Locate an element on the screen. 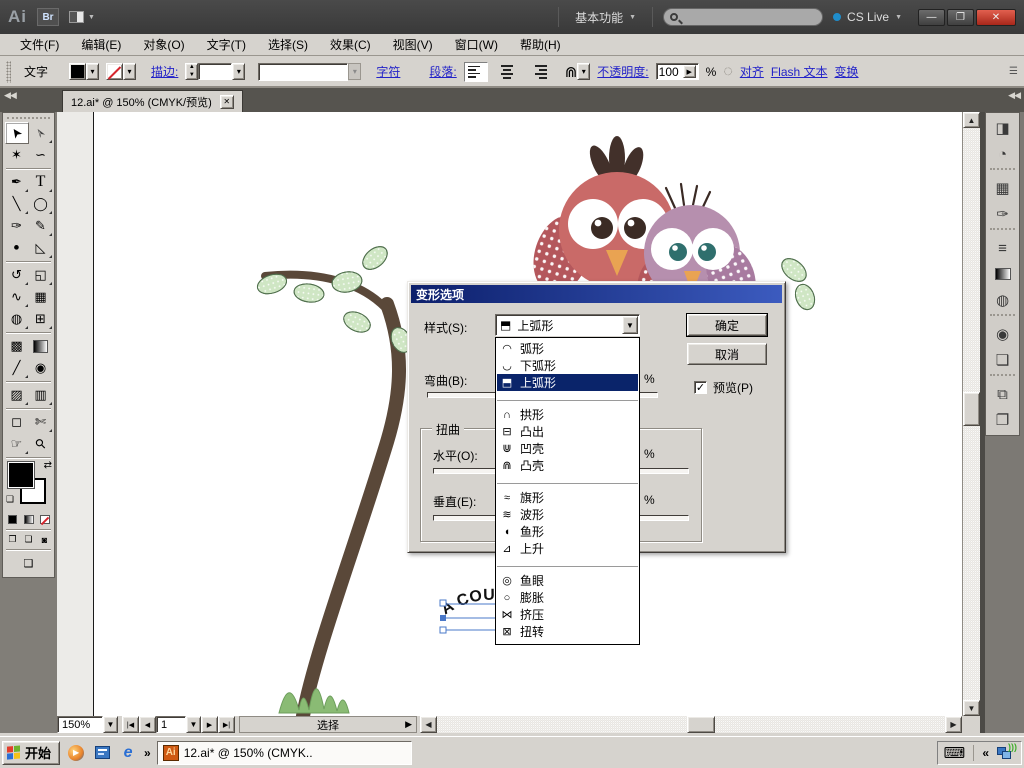 The image size is (1024, 768). envelope-warp-control: ⋒ ▾ is located at coordinates (578, 72).